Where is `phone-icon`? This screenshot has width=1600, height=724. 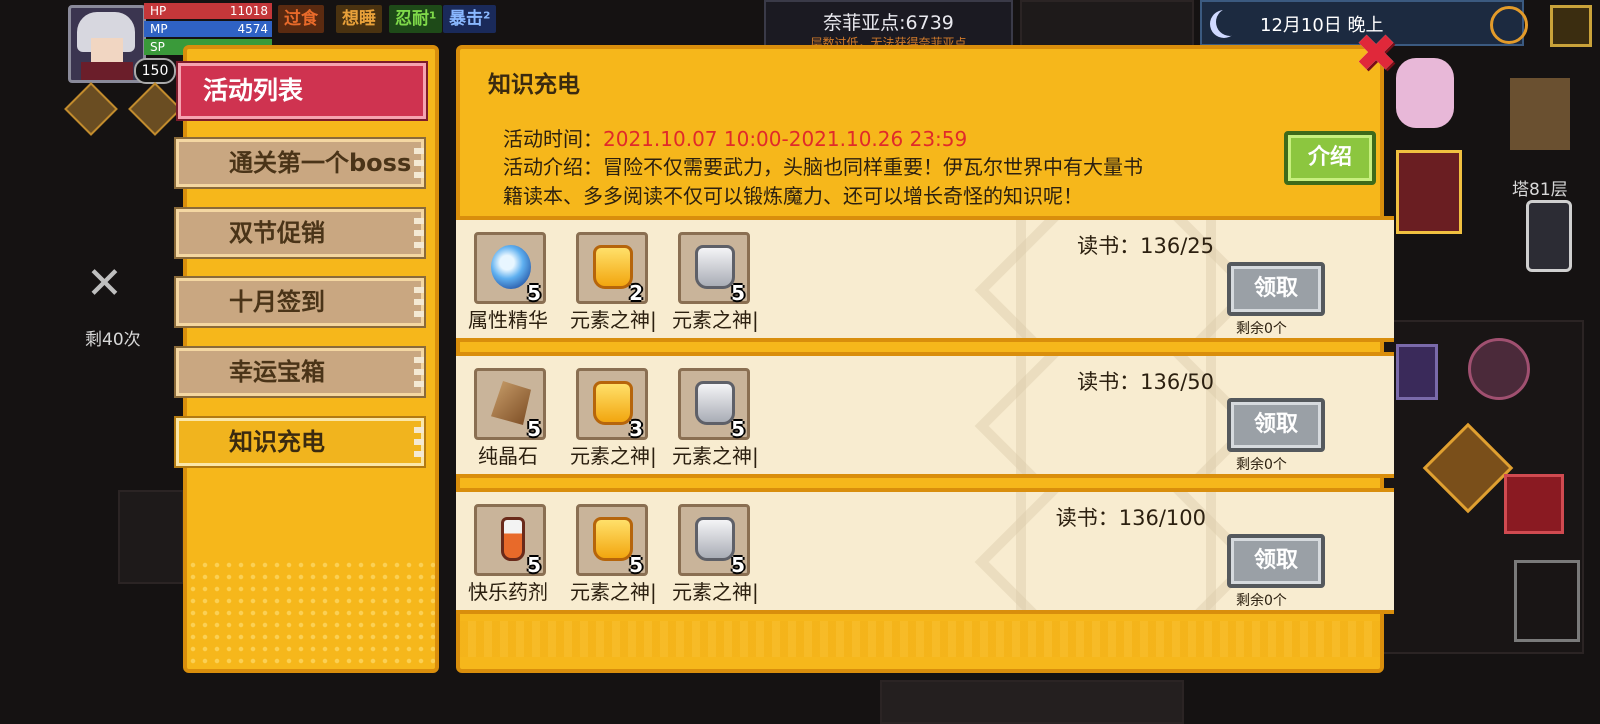 phone-icon is located at coordinates (1549, 236).